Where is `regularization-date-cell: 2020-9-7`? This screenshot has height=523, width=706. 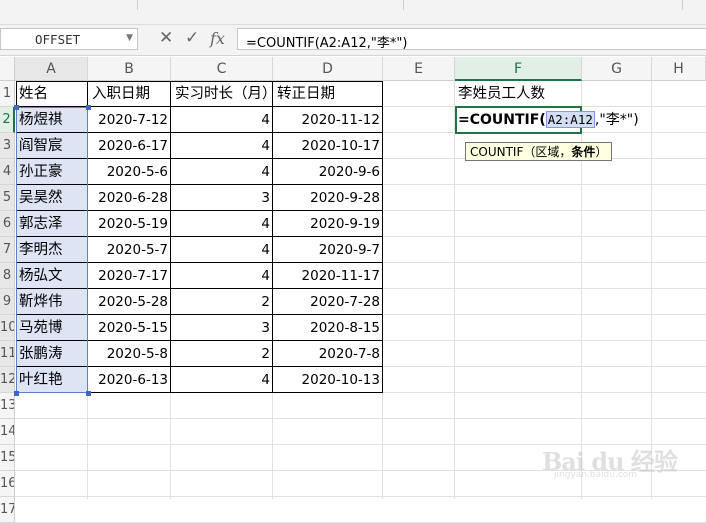
regularization-date-cell: 2020-9-7 is located at coordinates (328, 250).